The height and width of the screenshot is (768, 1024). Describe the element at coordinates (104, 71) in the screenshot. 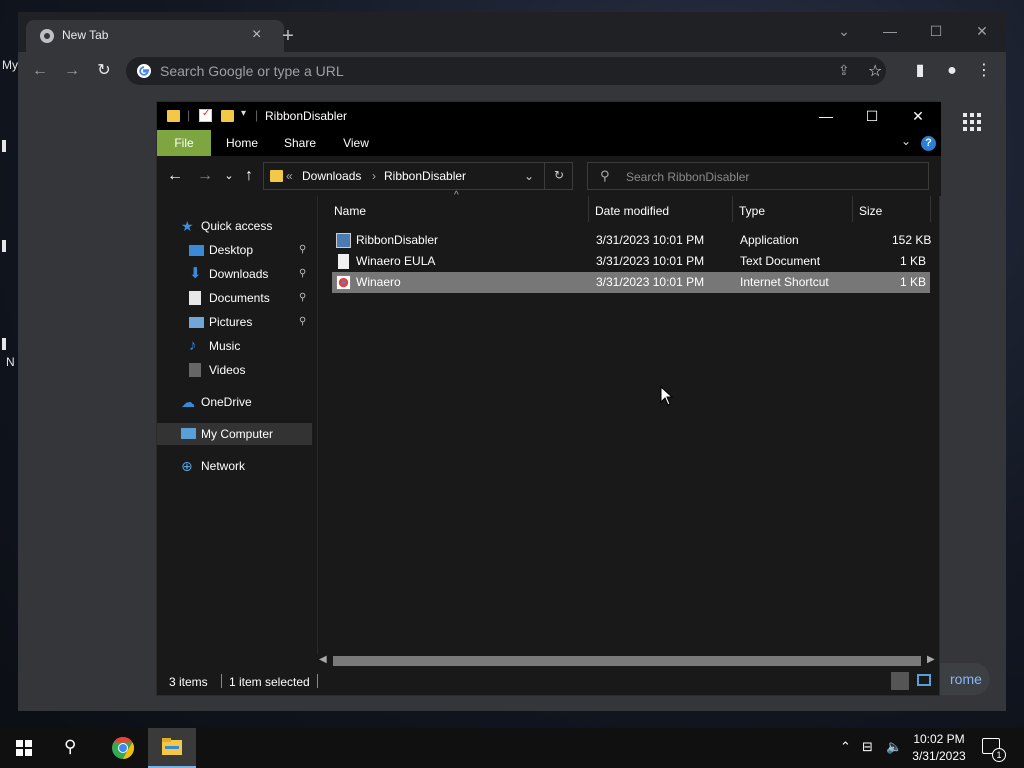

I see `reload-icon: ↻` at that location.